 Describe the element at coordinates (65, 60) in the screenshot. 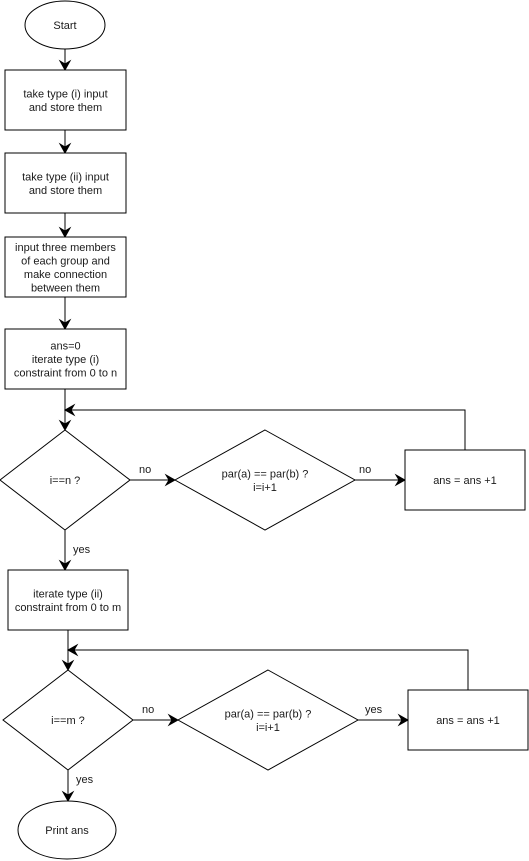

I see `edge-start-to-input-type-i` at that location.